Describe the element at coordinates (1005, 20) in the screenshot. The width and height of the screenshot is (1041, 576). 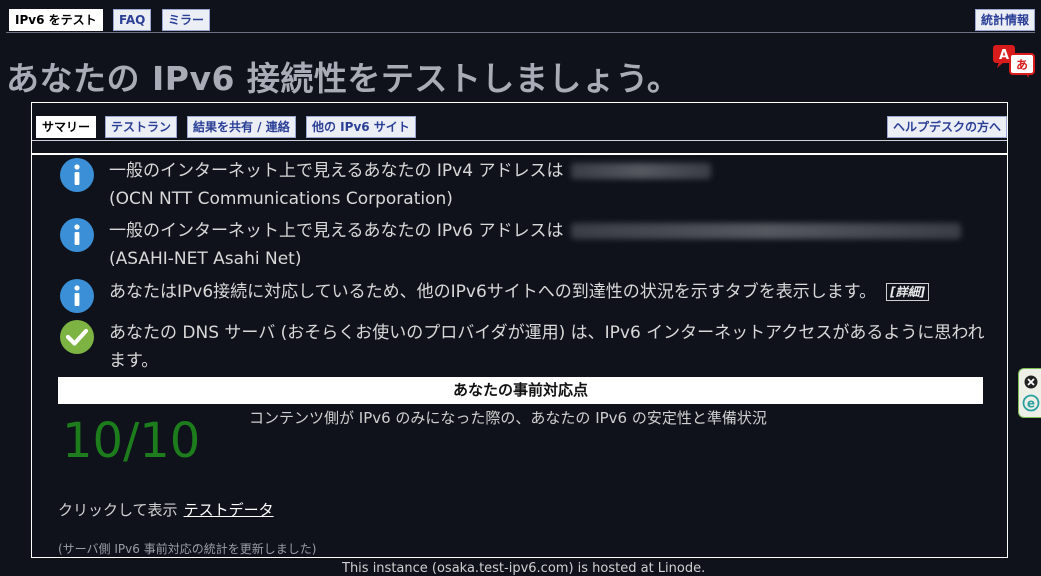
I see `tab-stats: 統計情報` at that location.